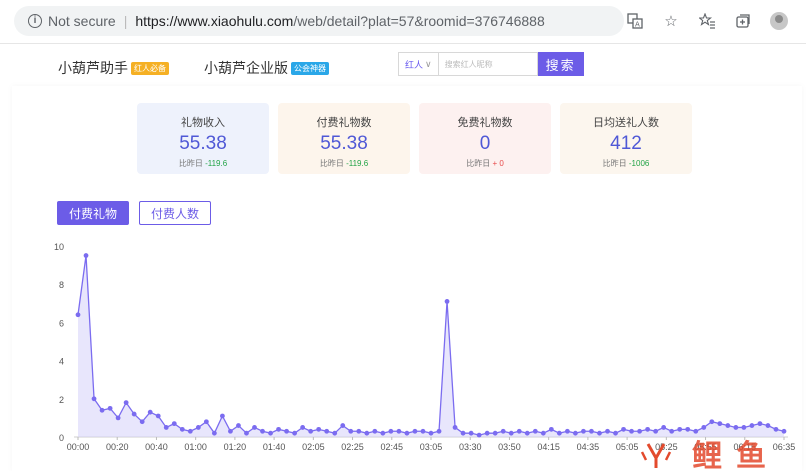  Describe the element at coordinates (150, 68) in the screenshot. I see `brand-assistant-tag: 红人必备` at that location.